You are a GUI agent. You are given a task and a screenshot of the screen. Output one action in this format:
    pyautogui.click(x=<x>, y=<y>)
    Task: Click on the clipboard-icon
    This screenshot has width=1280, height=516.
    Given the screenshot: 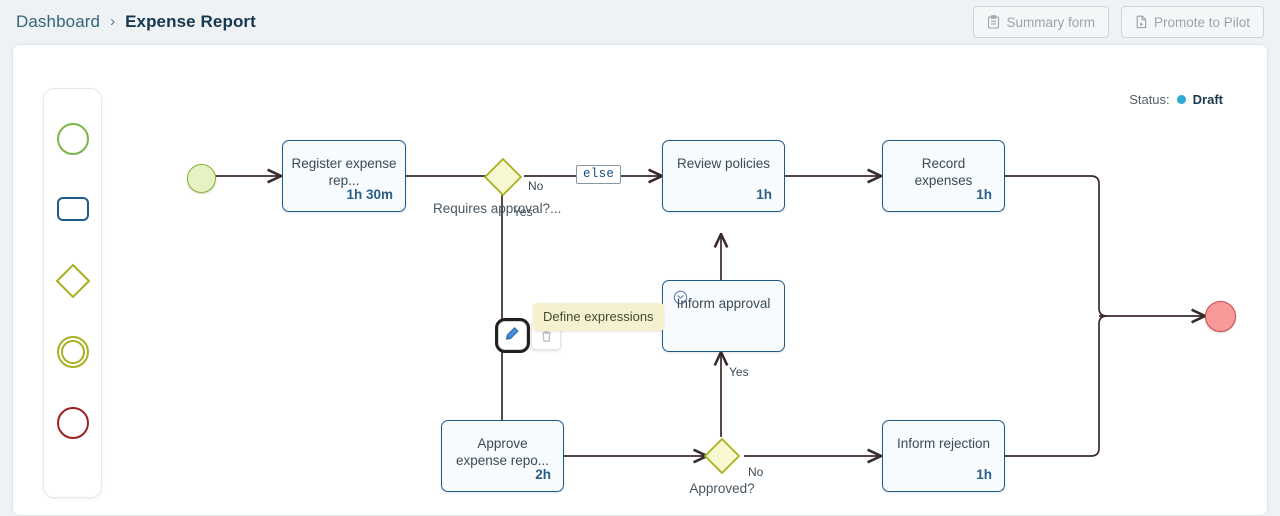 What is the action you would take?
    pyautogui.click(x=993, y=22)
    